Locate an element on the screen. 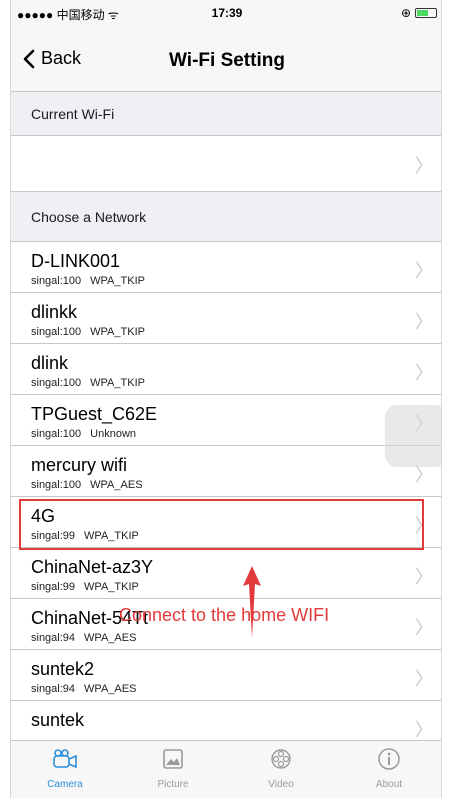  tab-about: About is located at coordinates (388, 769).